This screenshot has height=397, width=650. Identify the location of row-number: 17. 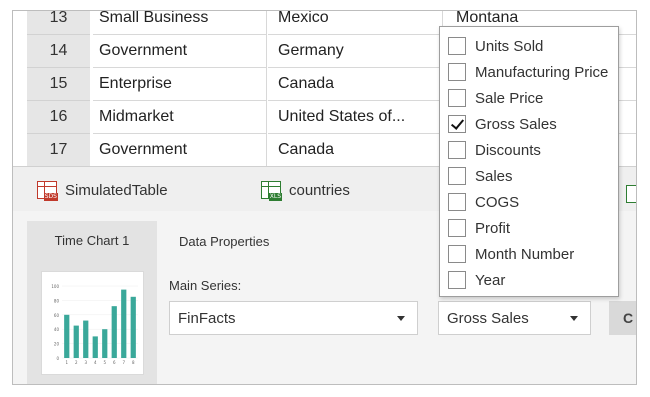
(58, 150).